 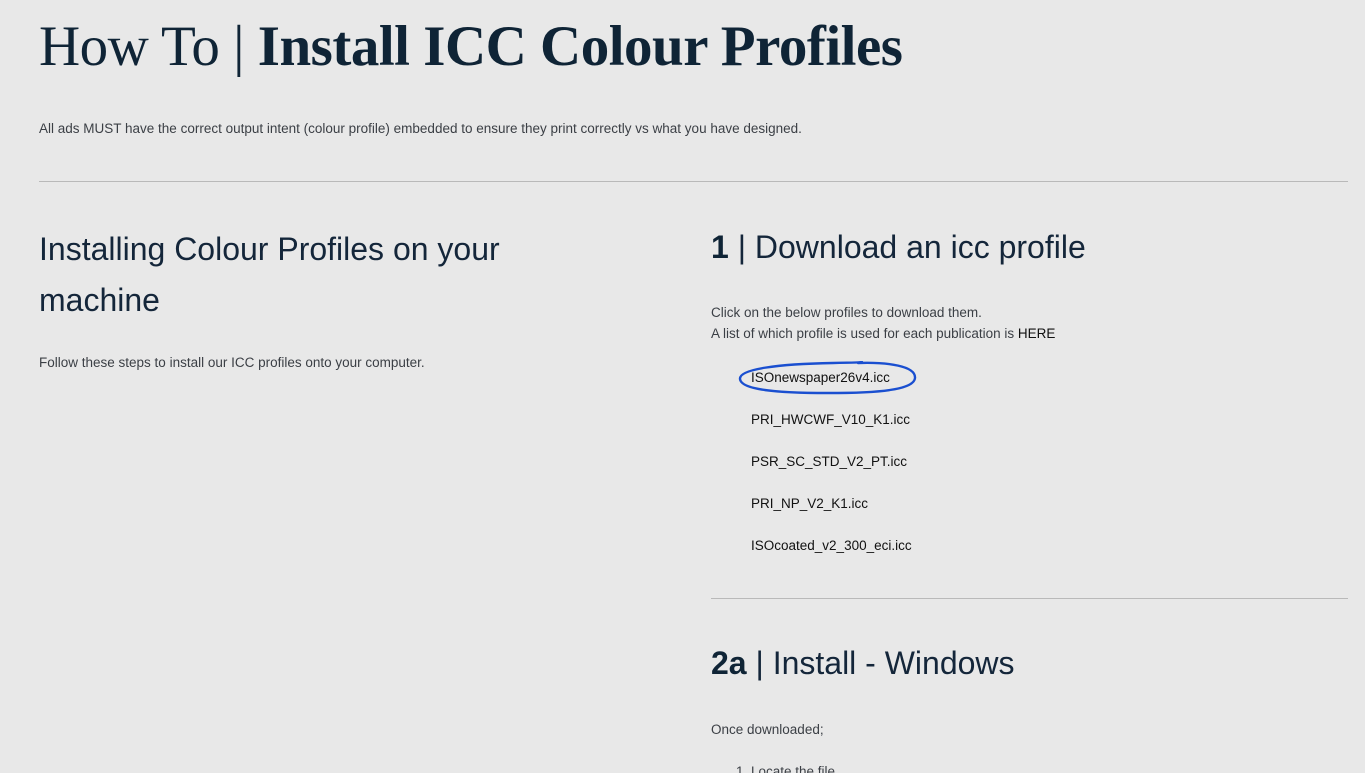 What do you see at coordinates (830, 419) in the screenshot?
I see `profile-link-pri-hwcwf: PRI_HWCWF_V10_K1.icc` at bounding box center [830, 419].